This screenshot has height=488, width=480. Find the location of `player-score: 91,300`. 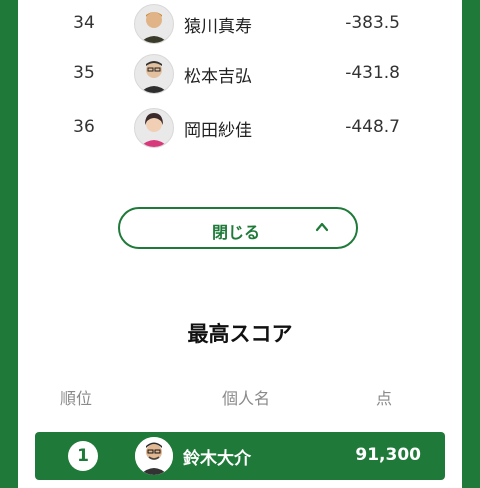

player-score: 91,300 is located at coordinates (388, 455).